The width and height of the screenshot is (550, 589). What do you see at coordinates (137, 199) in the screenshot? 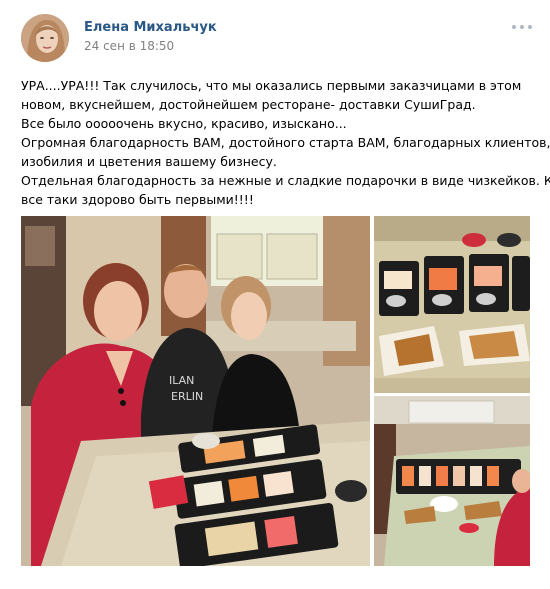
I see `post-text-line: все таки здорово быть первыми!!!!` at bounding box center [137, 199].